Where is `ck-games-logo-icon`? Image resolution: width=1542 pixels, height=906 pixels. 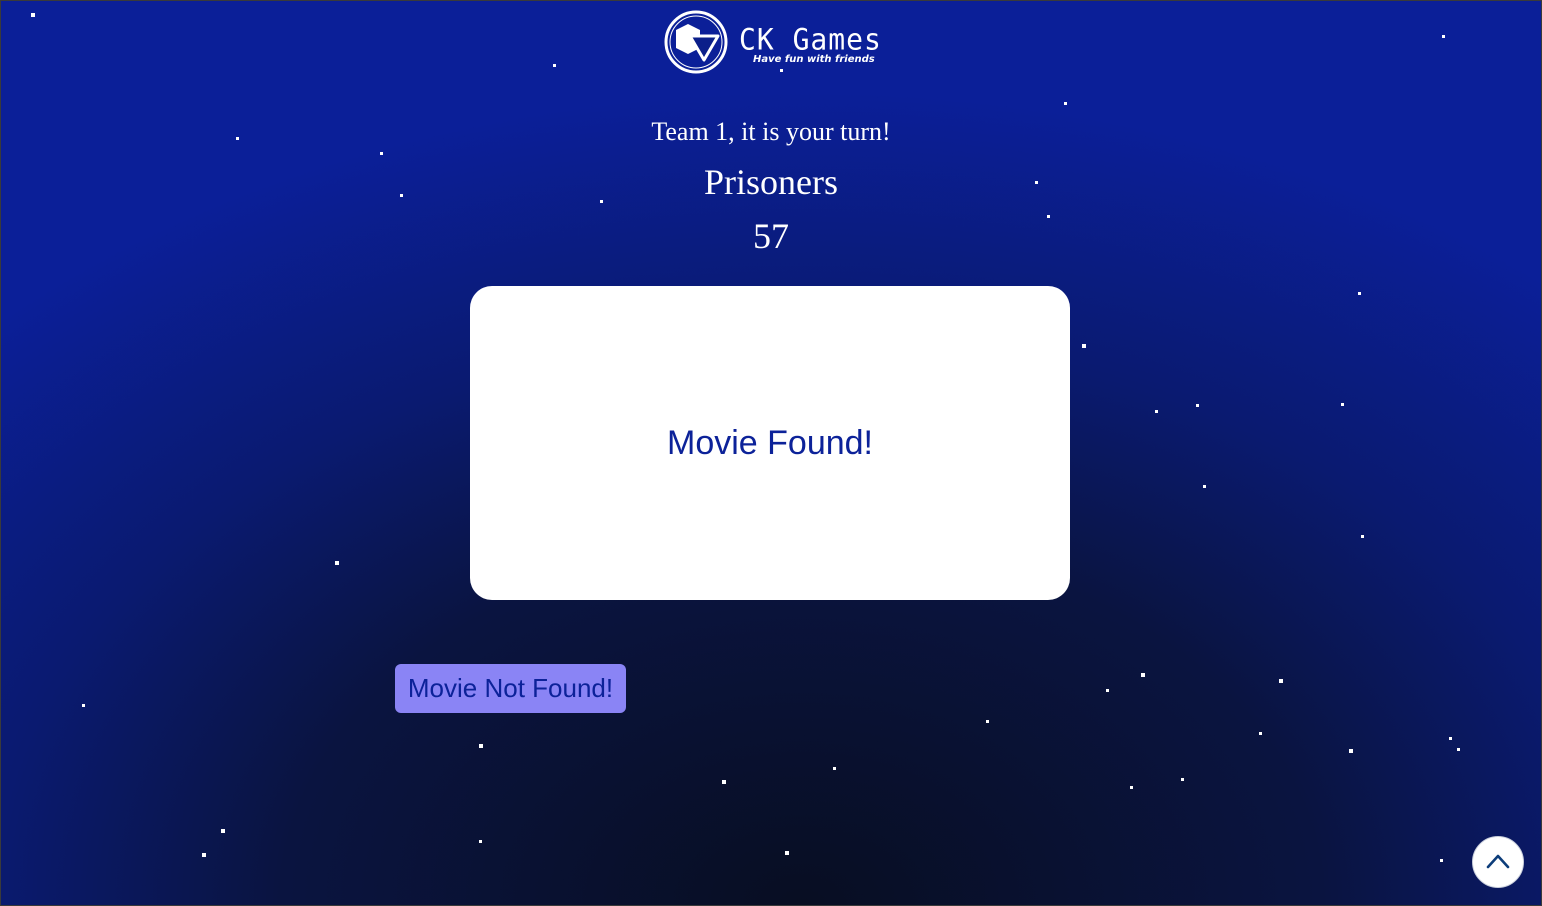
ck-games-logo-icon is located at coordinates (696, 42).